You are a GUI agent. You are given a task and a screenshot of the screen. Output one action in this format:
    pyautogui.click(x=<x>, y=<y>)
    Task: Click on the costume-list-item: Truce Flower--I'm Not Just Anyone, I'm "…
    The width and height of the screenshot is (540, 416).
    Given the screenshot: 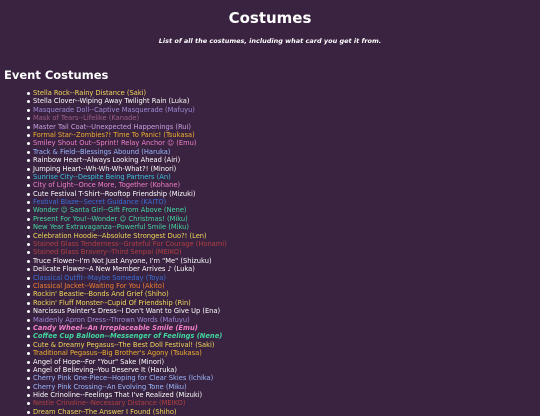 What is the action you would take?
    pyautogui.click(x=283, y=261)
    